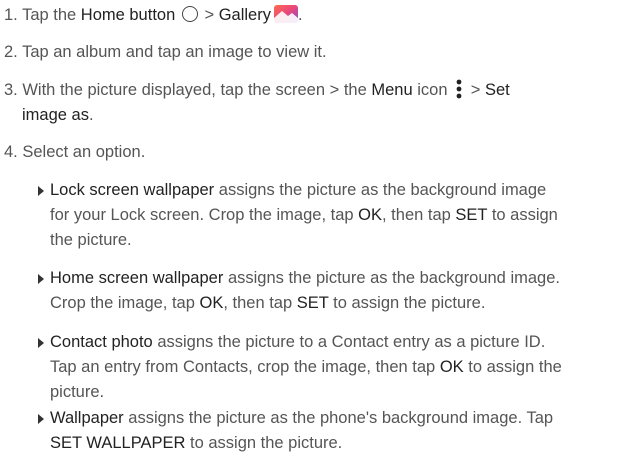  What do you see at coordinates (132, 190) in the screenshot?
I see `option-title: Lock screen wallpaper` at bounding box center [132, 190].